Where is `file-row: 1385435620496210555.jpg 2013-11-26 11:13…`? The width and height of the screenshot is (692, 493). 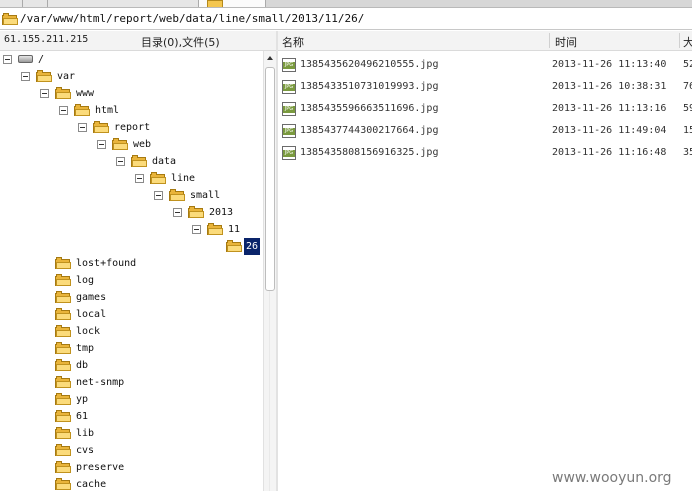
file-row: 1385435620496210555.jpg 2013-11-26 11:13… is located at coordinates (485, 65).